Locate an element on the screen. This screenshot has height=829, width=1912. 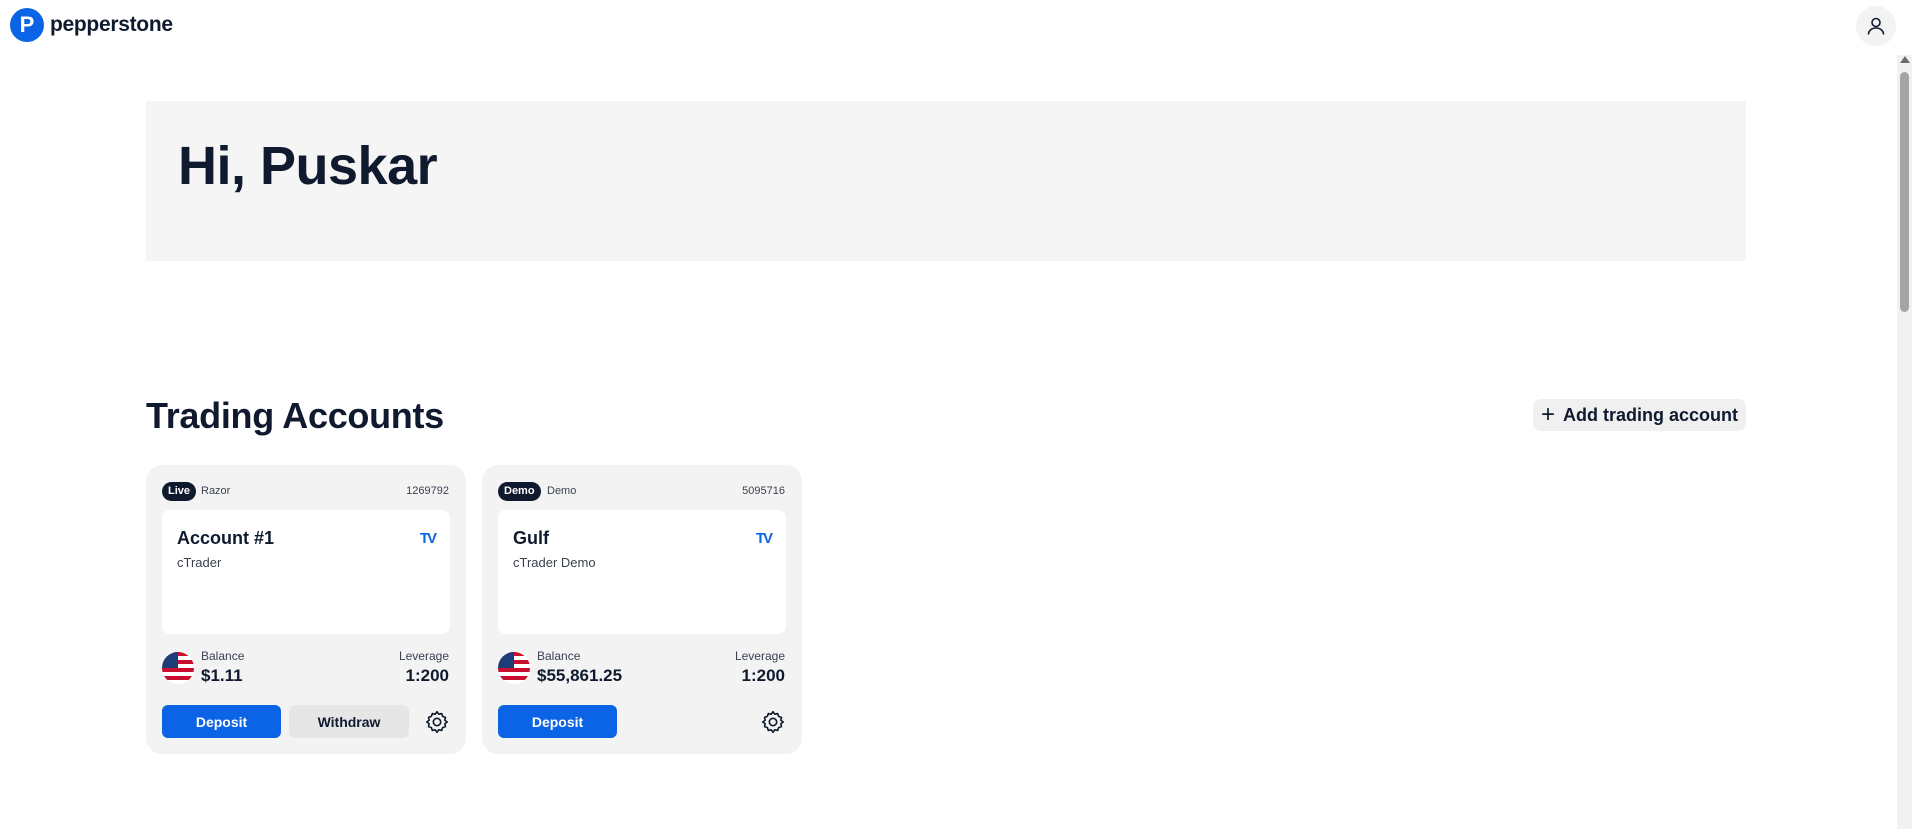
add-trading-account-button: + Add trading account is located at coordinates (1639, 415).